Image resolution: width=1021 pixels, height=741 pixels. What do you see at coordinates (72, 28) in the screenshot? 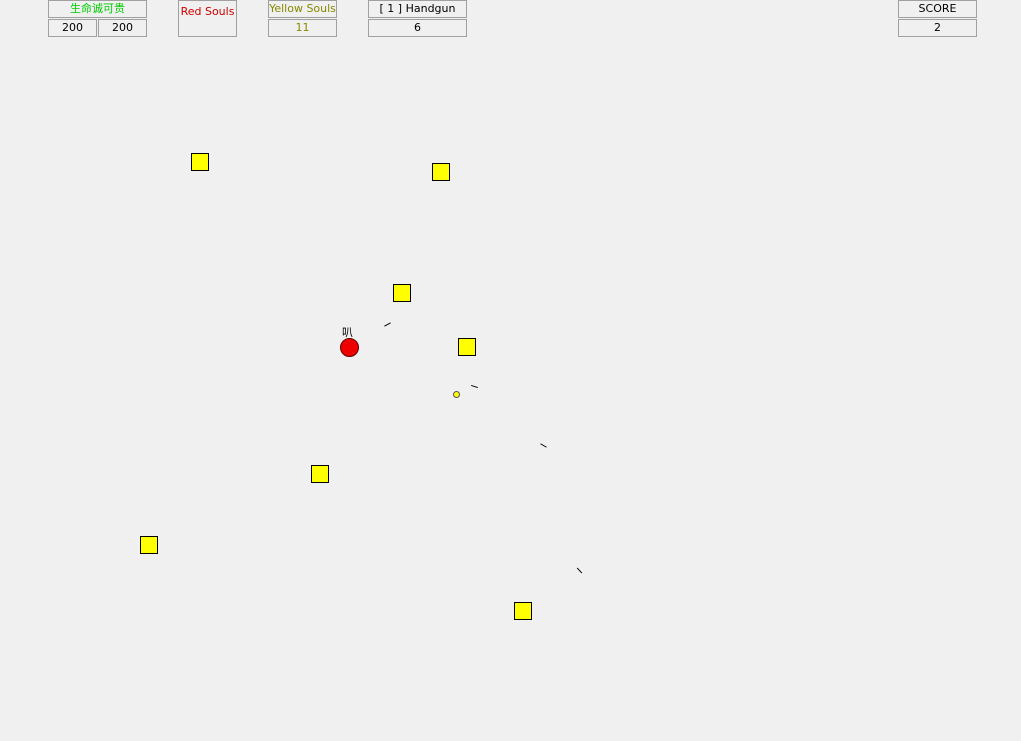
I see `health-current: 200` at bounding box center [72, 28].